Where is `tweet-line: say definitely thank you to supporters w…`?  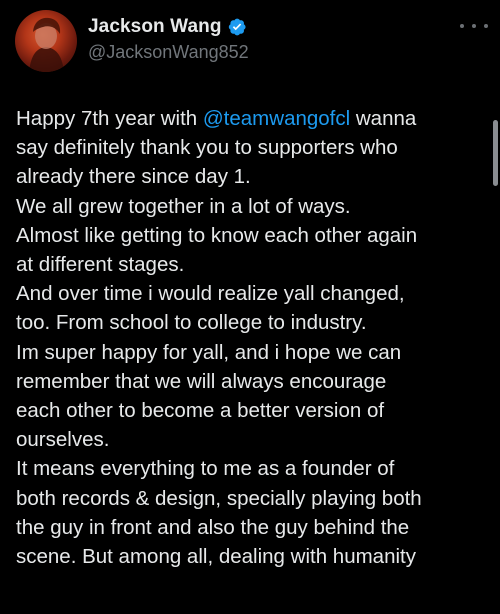 tweet-line: say definitely thank you to supporters w… is located at coordinates (207, 148).